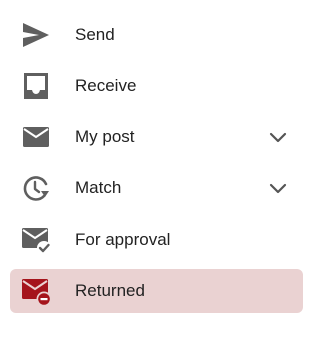 The width and height of the screenshot is (320, 339). Describe the element at coordinates (156, 35) in the screenshot. I see `menu-item-send: Send` at that location.